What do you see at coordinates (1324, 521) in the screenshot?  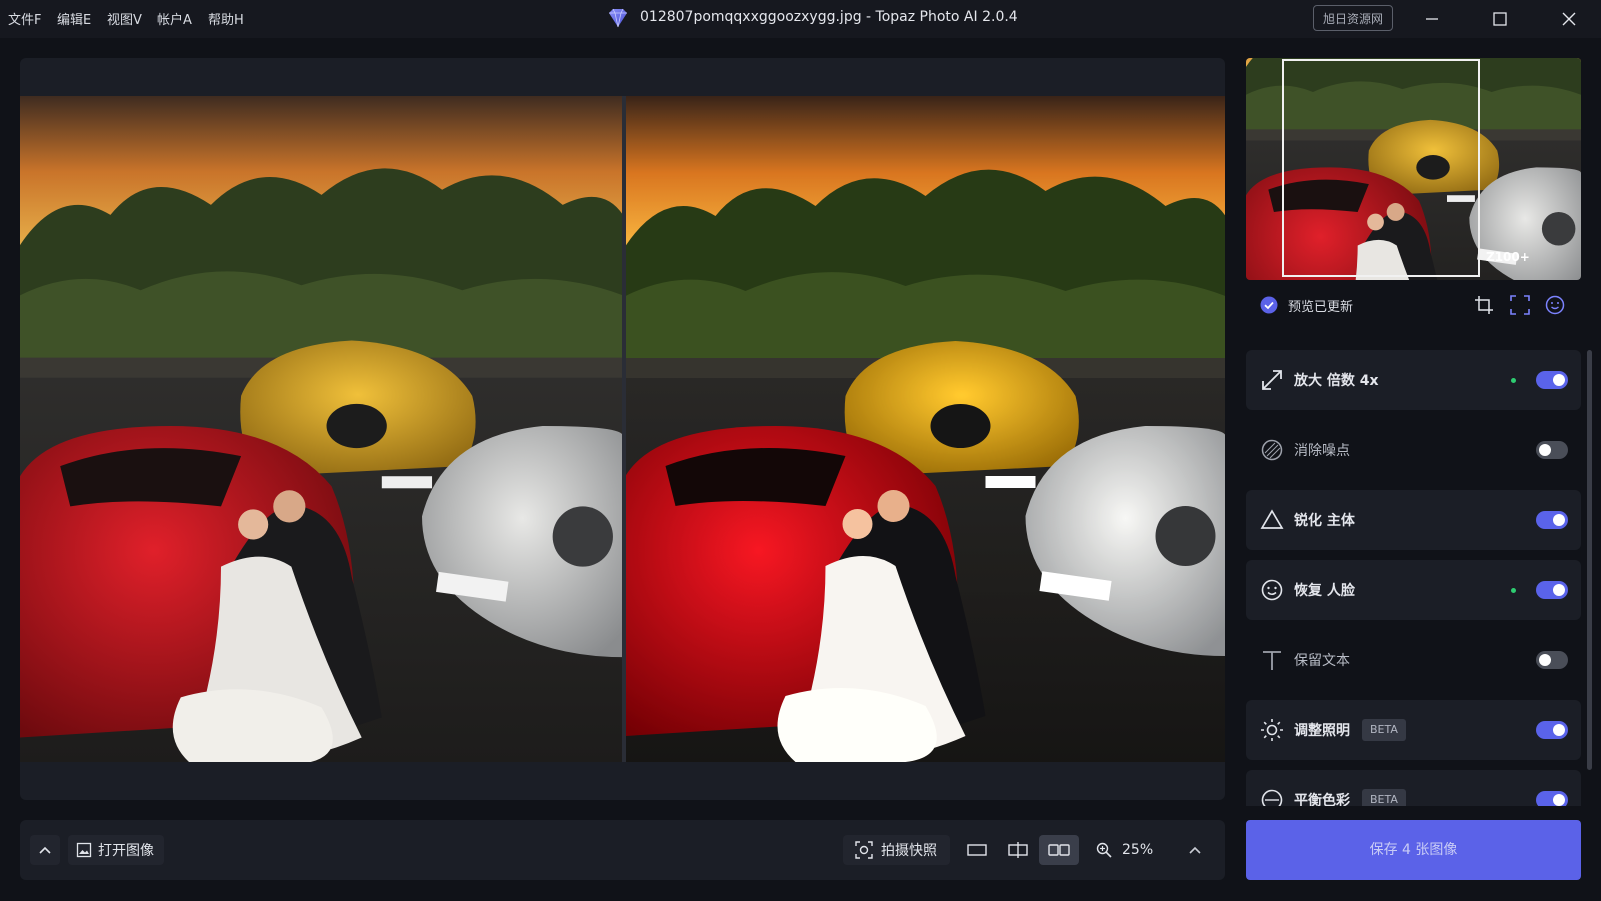 I see `filter-label-sharpen: 锐化 主体` at bounding box center [1324, 521].